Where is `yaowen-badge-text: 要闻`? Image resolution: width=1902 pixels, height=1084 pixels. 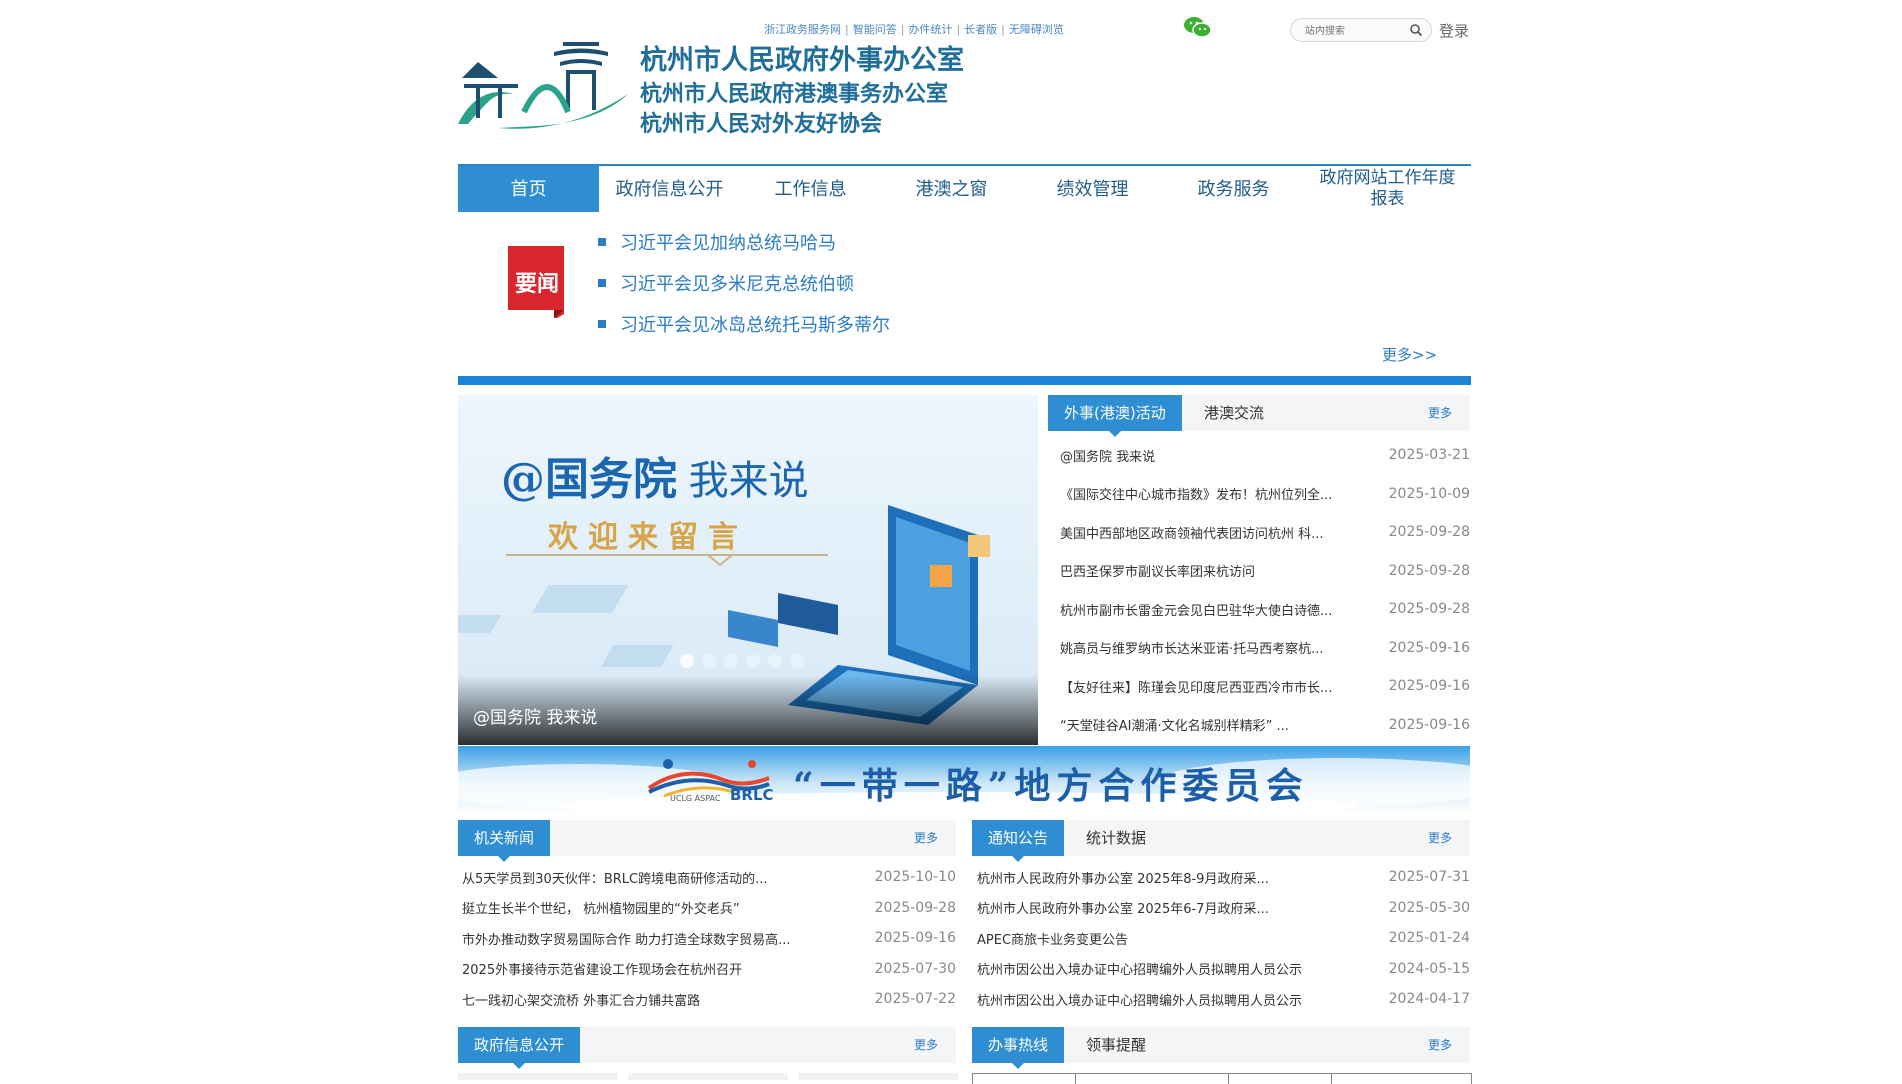 yaowen-badge-text: 要闻 is located at coordinates (536, 284).